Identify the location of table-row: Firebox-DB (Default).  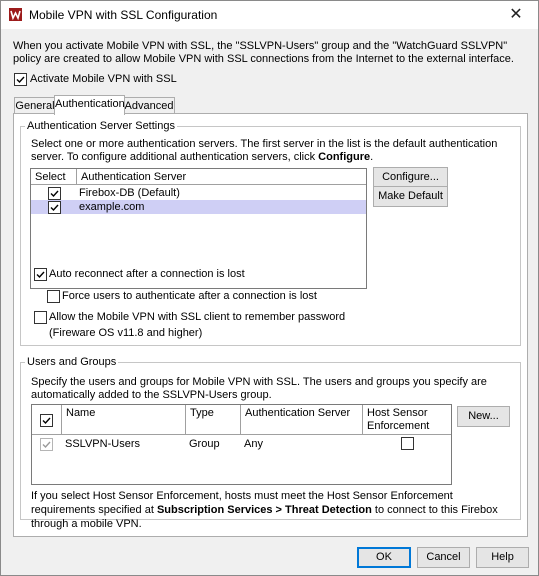
(198, 193).